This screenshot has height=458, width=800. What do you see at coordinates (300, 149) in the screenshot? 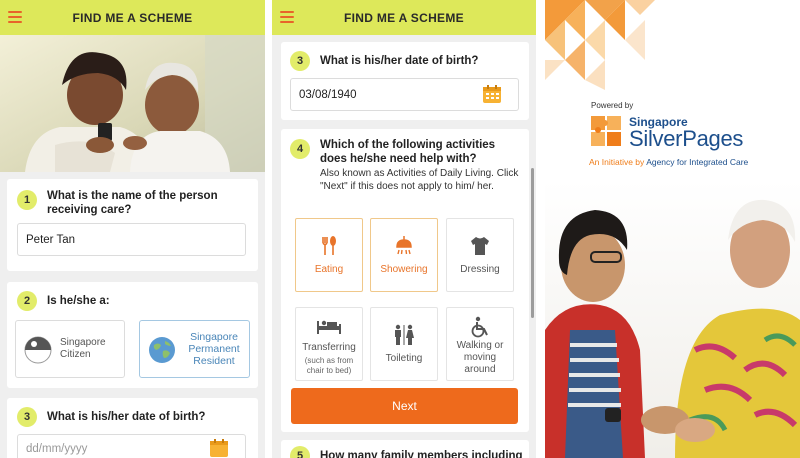
I see `question-number-badge: 4` at bounding box center [300, 149].